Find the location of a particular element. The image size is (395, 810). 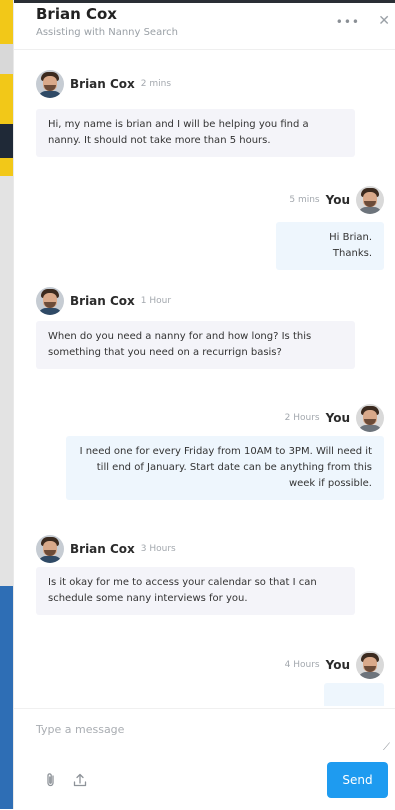

message-header: Brian Cox 3 Hours is located at coordinates (106, 549).